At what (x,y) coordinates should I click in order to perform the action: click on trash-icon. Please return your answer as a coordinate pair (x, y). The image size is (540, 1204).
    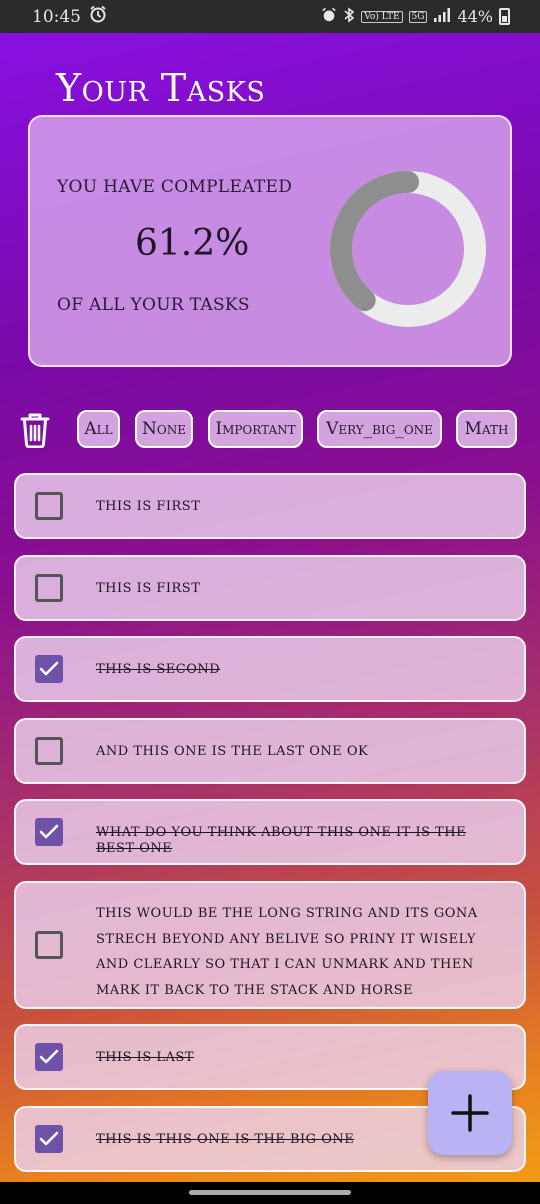
    Looking at the image, I should click on (35, 430).